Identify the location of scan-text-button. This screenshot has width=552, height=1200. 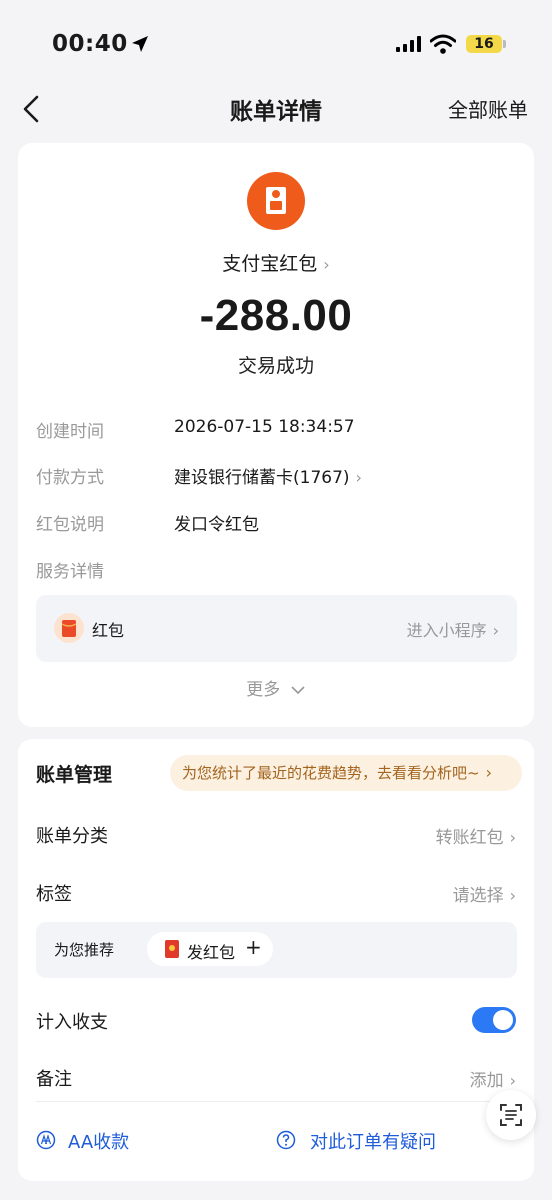
(511, 1115).